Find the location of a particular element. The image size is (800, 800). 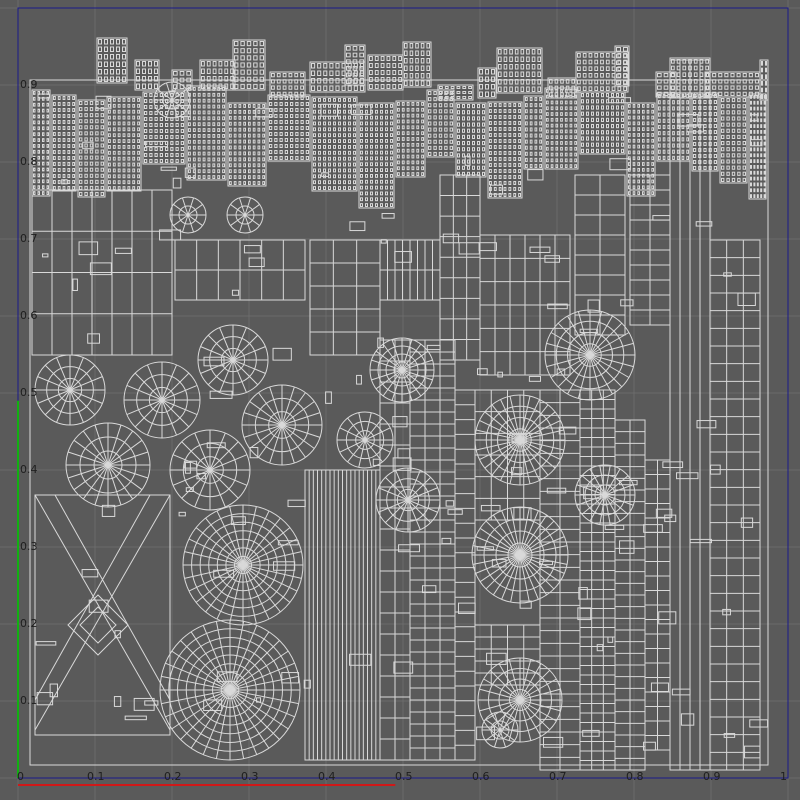

v-tick-label: 0.9 is located at coordinates (29, 84).